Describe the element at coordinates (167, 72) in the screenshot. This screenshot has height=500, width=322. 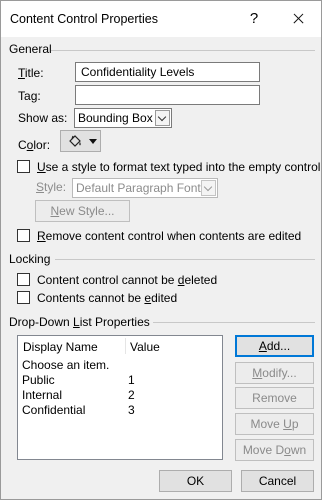
I see `title-input: Confidentiality Levels` at that location.